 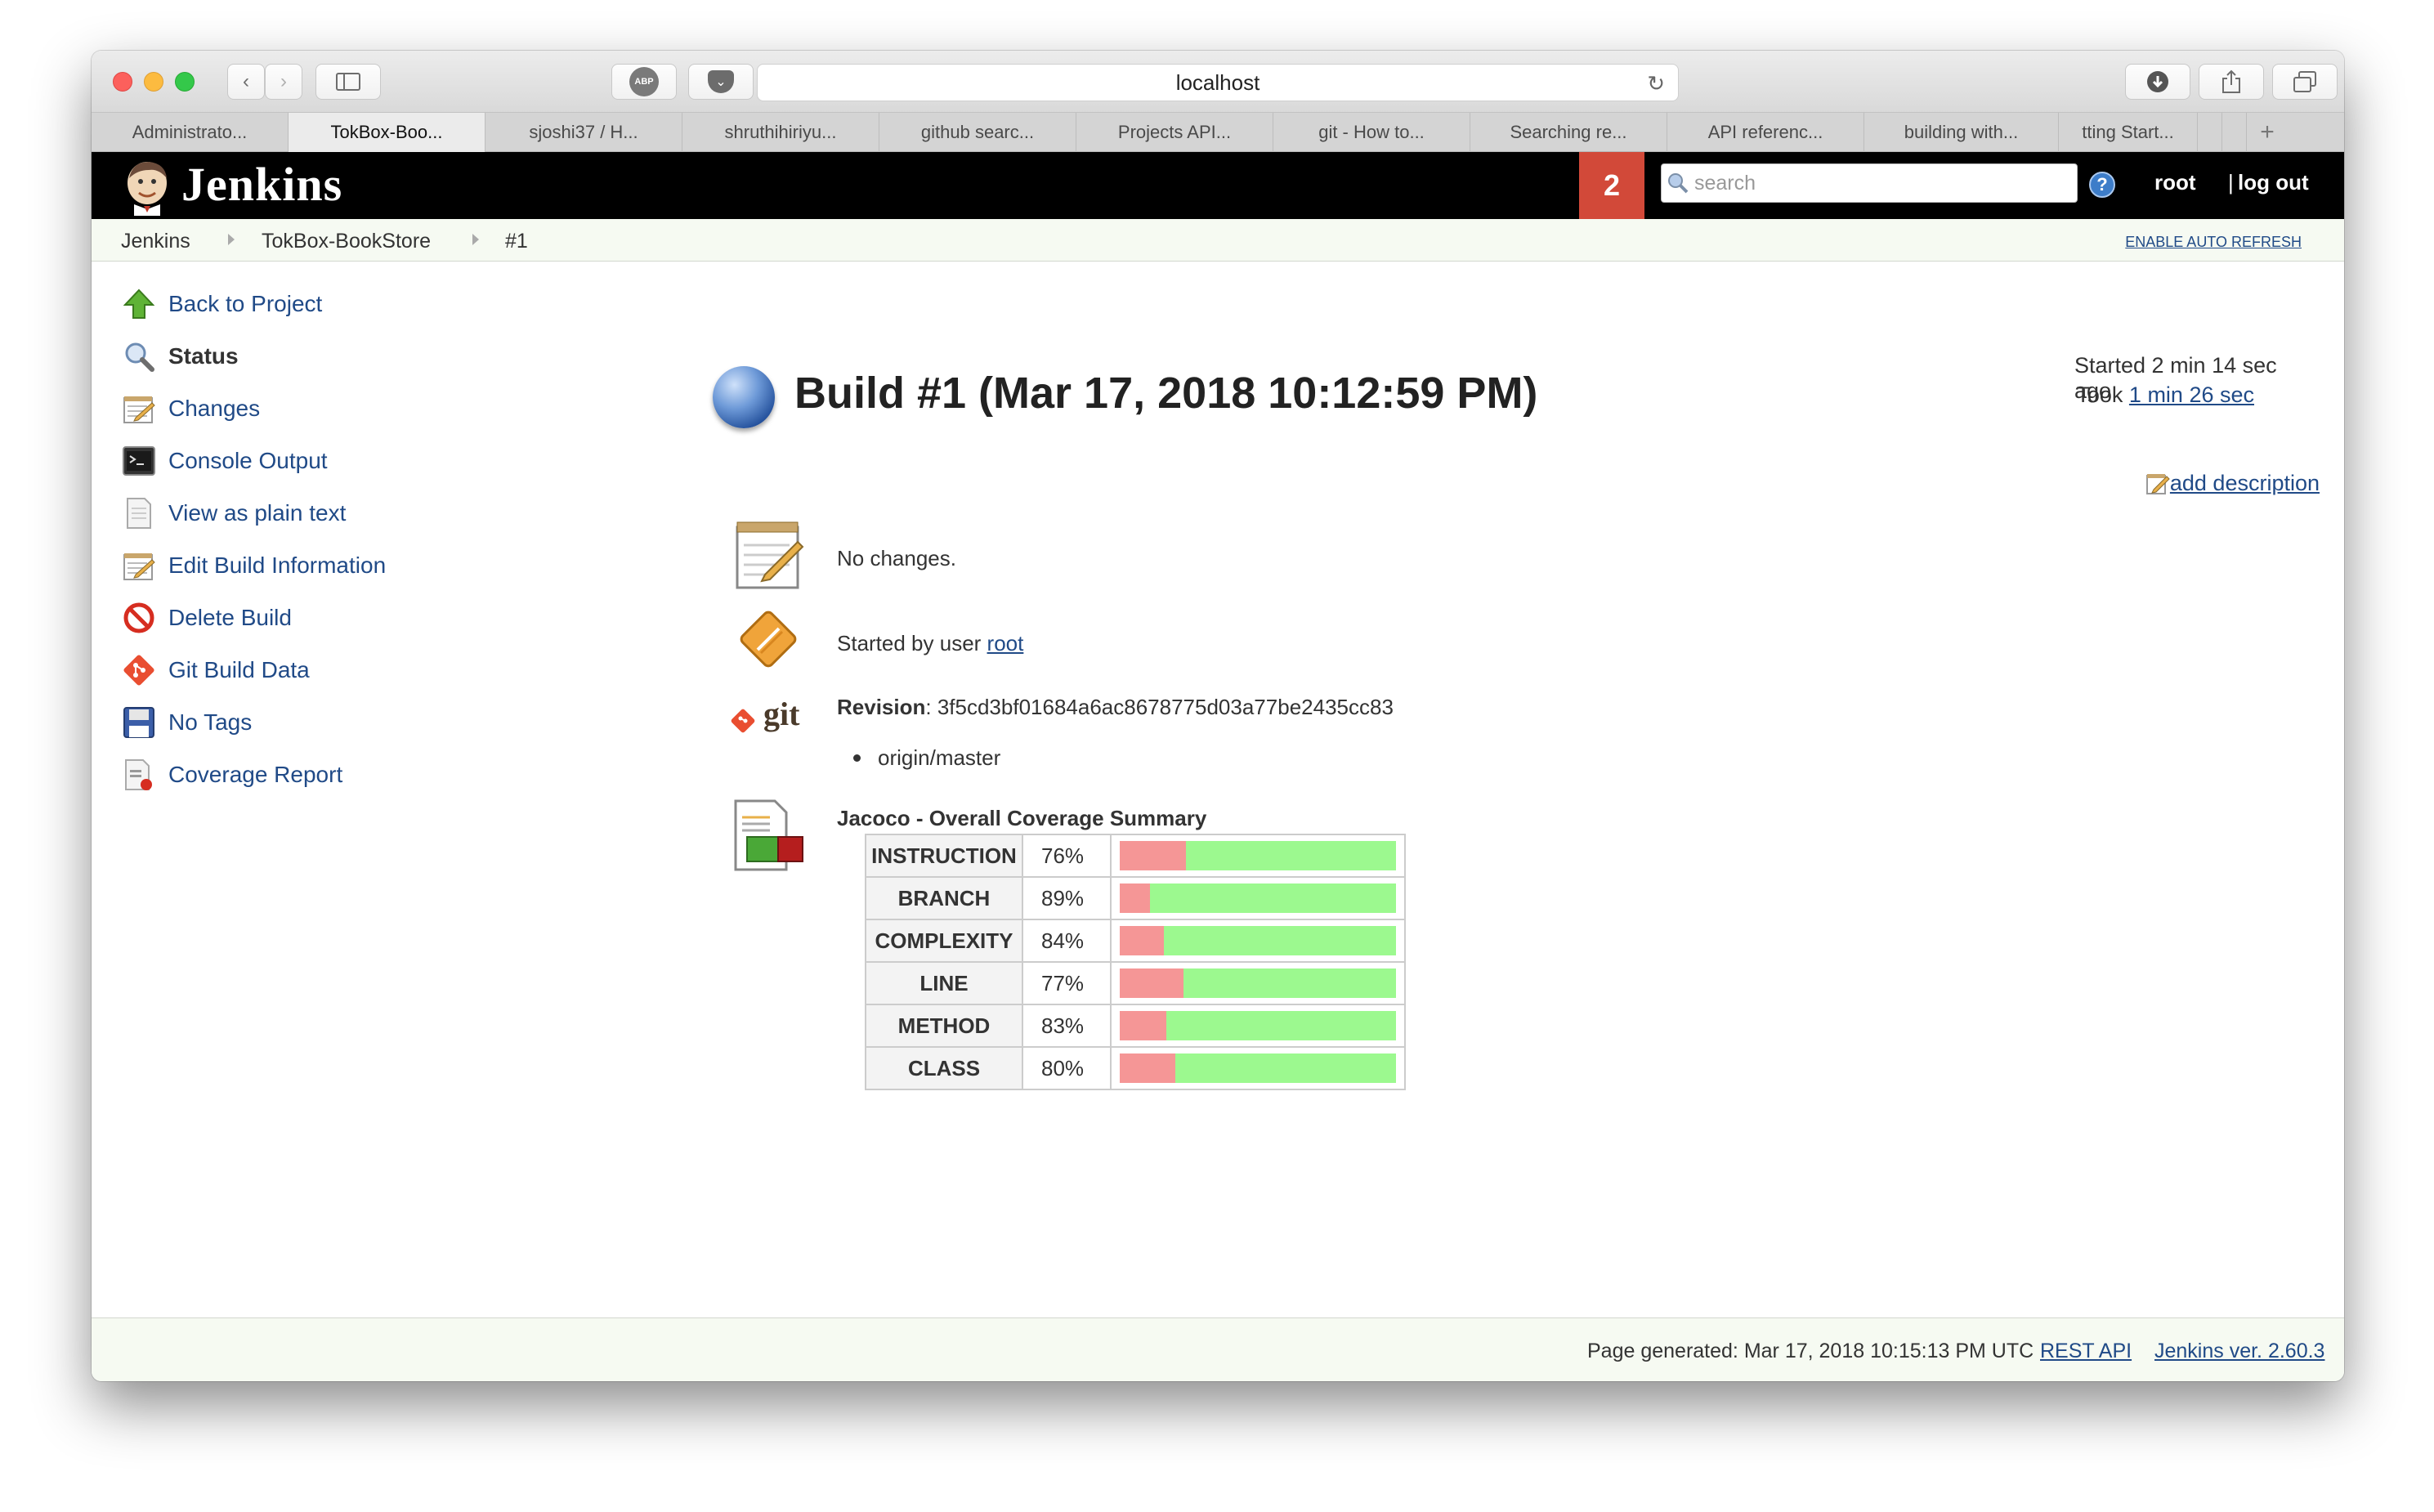 I want to click on coverage-row: BRANCH 89%, so click(x=1135, y=898).